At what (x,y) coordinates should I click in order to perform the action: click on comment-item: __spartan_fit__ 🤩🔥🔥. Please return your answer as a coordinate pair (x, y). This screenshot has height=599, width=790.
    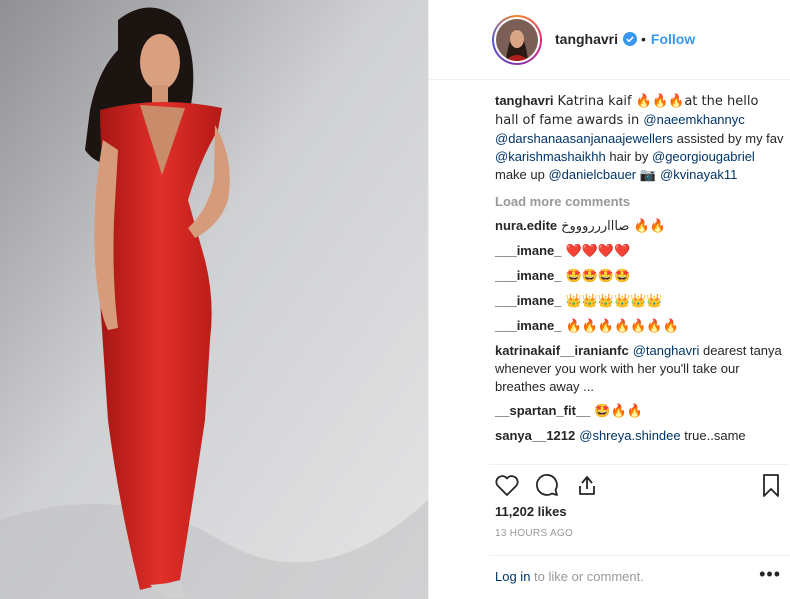
    Looking at the image, I should click on (640, 411).